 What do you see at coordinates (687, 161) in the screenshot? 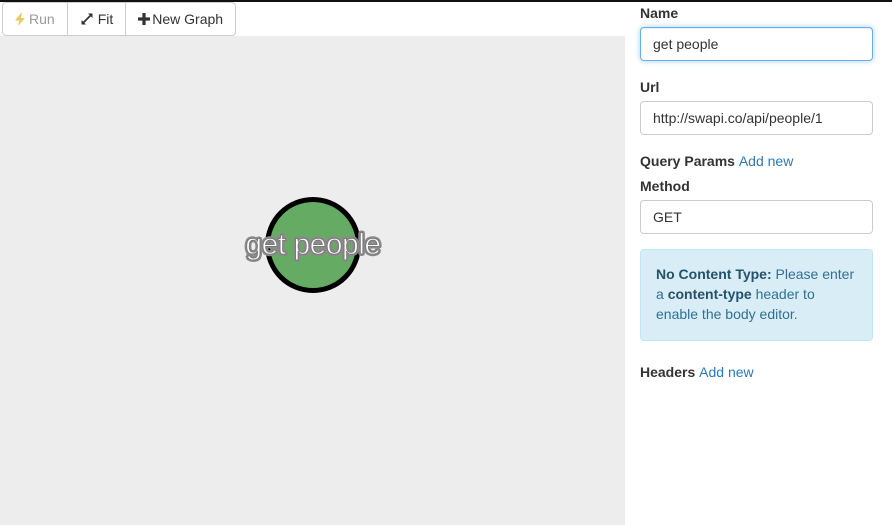
I see `query-params-label: Query Params` at bounding box center [687, 161].